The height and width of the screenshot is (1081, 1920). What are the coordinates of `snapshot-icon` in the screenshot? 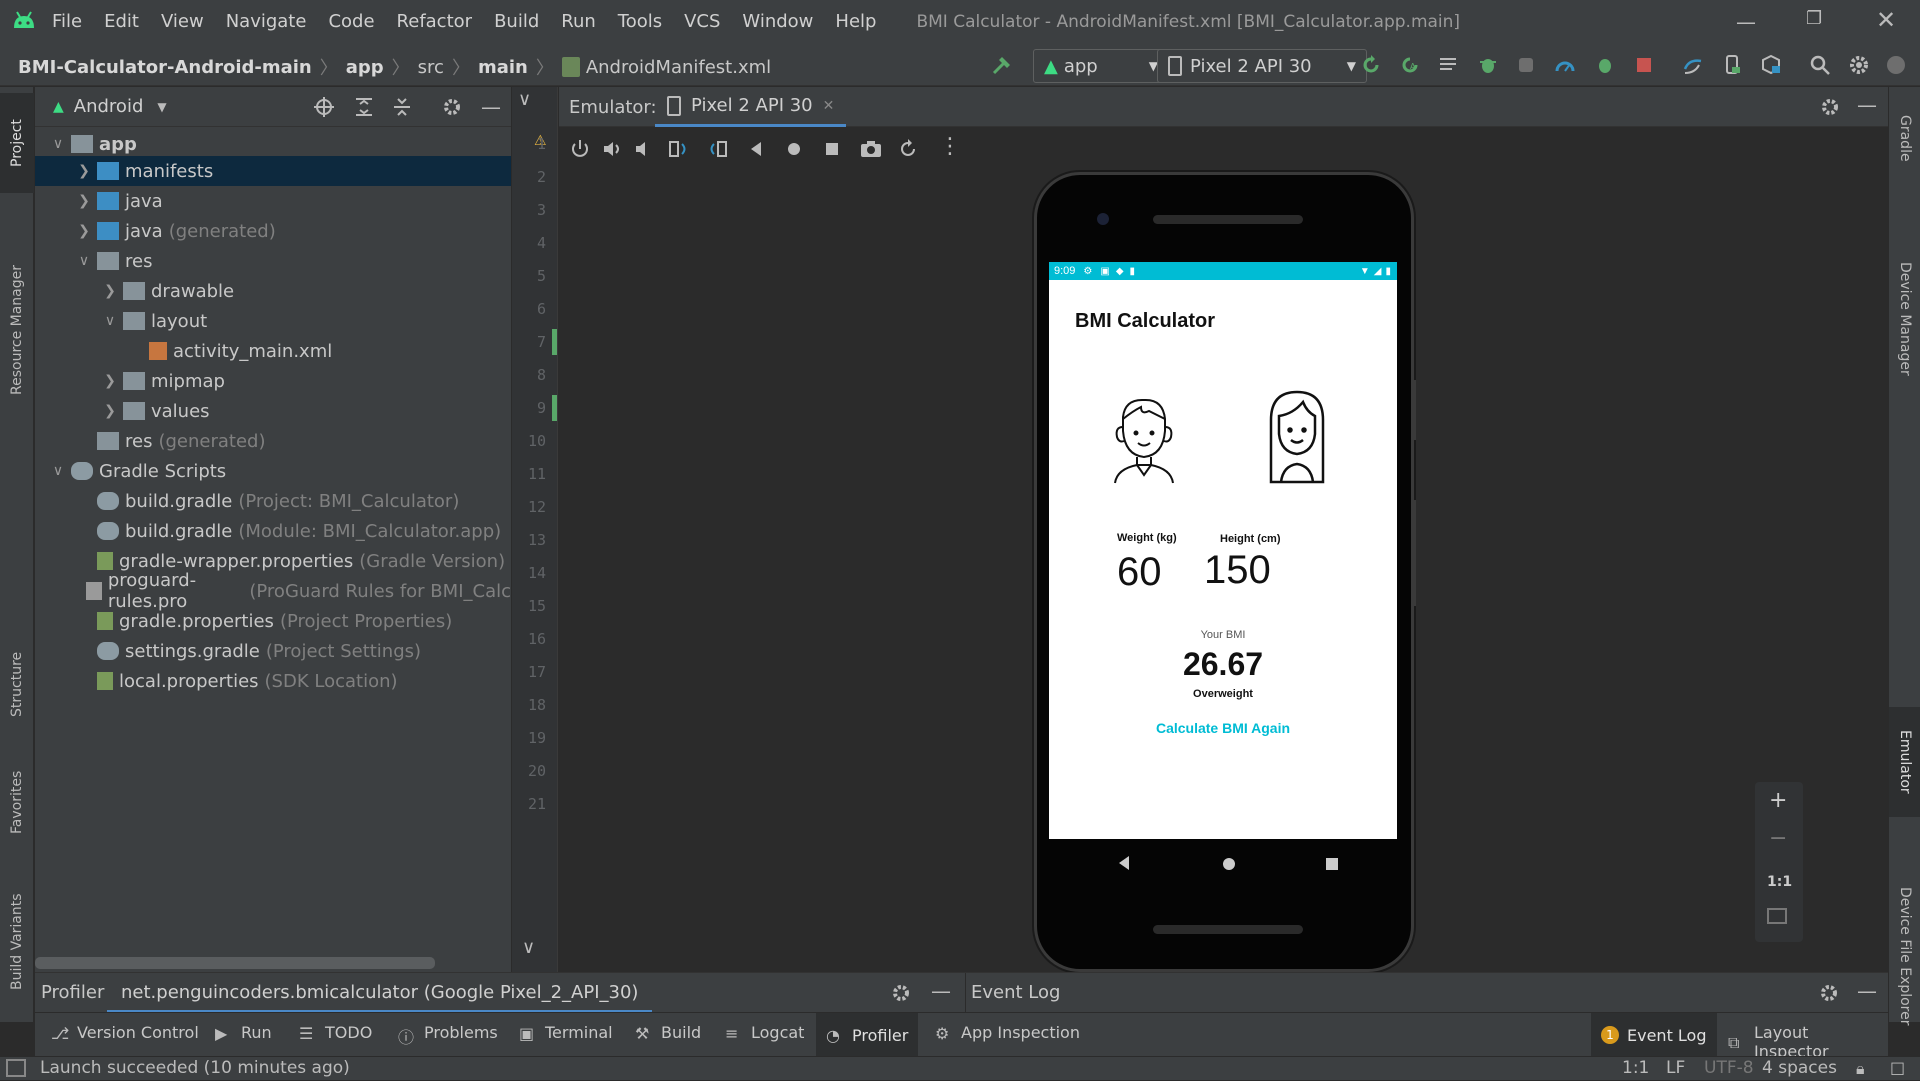 It's located at (908, 149).